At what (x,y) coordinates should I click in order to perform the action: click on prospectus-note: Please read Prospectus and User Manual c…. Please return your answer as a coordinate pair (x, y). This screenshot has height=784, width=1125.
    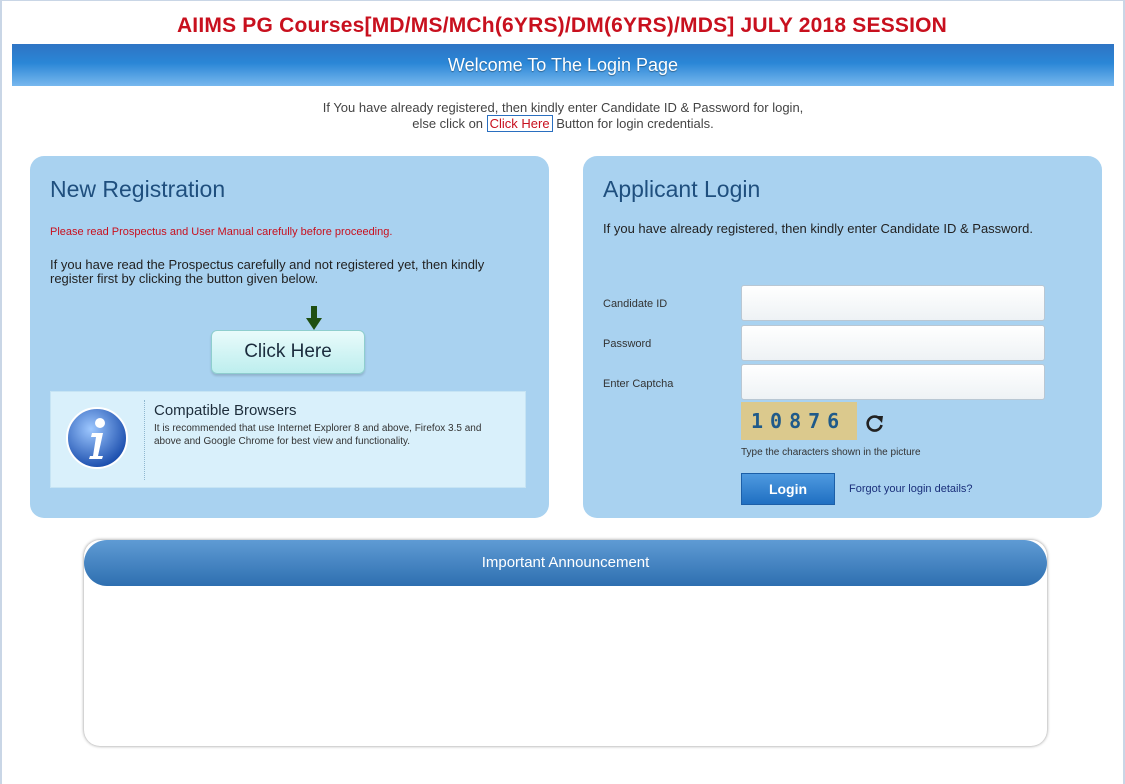
    Looking at the image, I should click on (221, 232).